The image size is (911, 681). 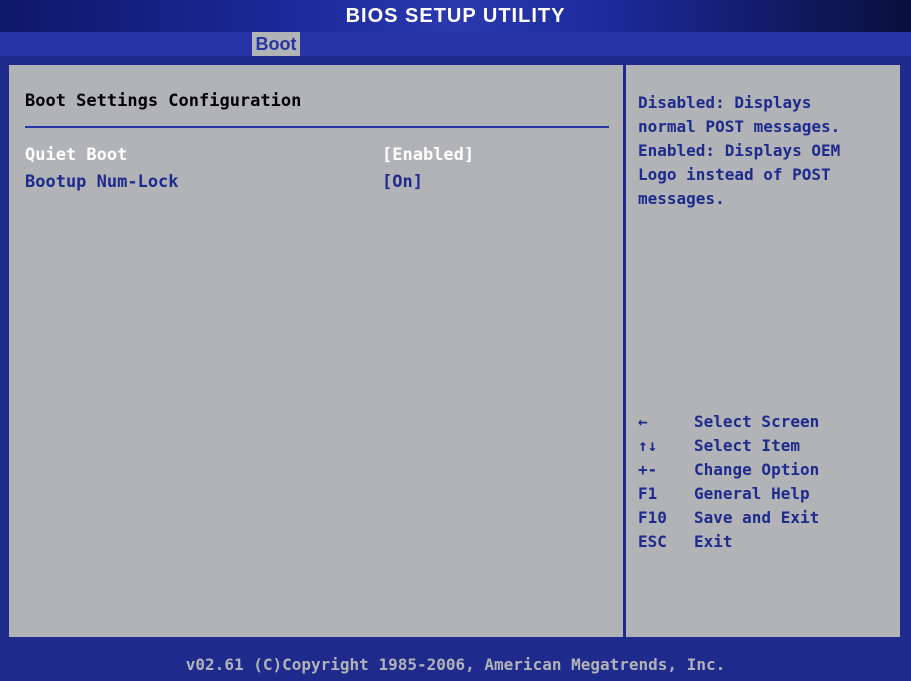 What do you see at coordinates (652, 517) in the screenshot?
I see `f10-key: F10` at bounding box center [652, 517].